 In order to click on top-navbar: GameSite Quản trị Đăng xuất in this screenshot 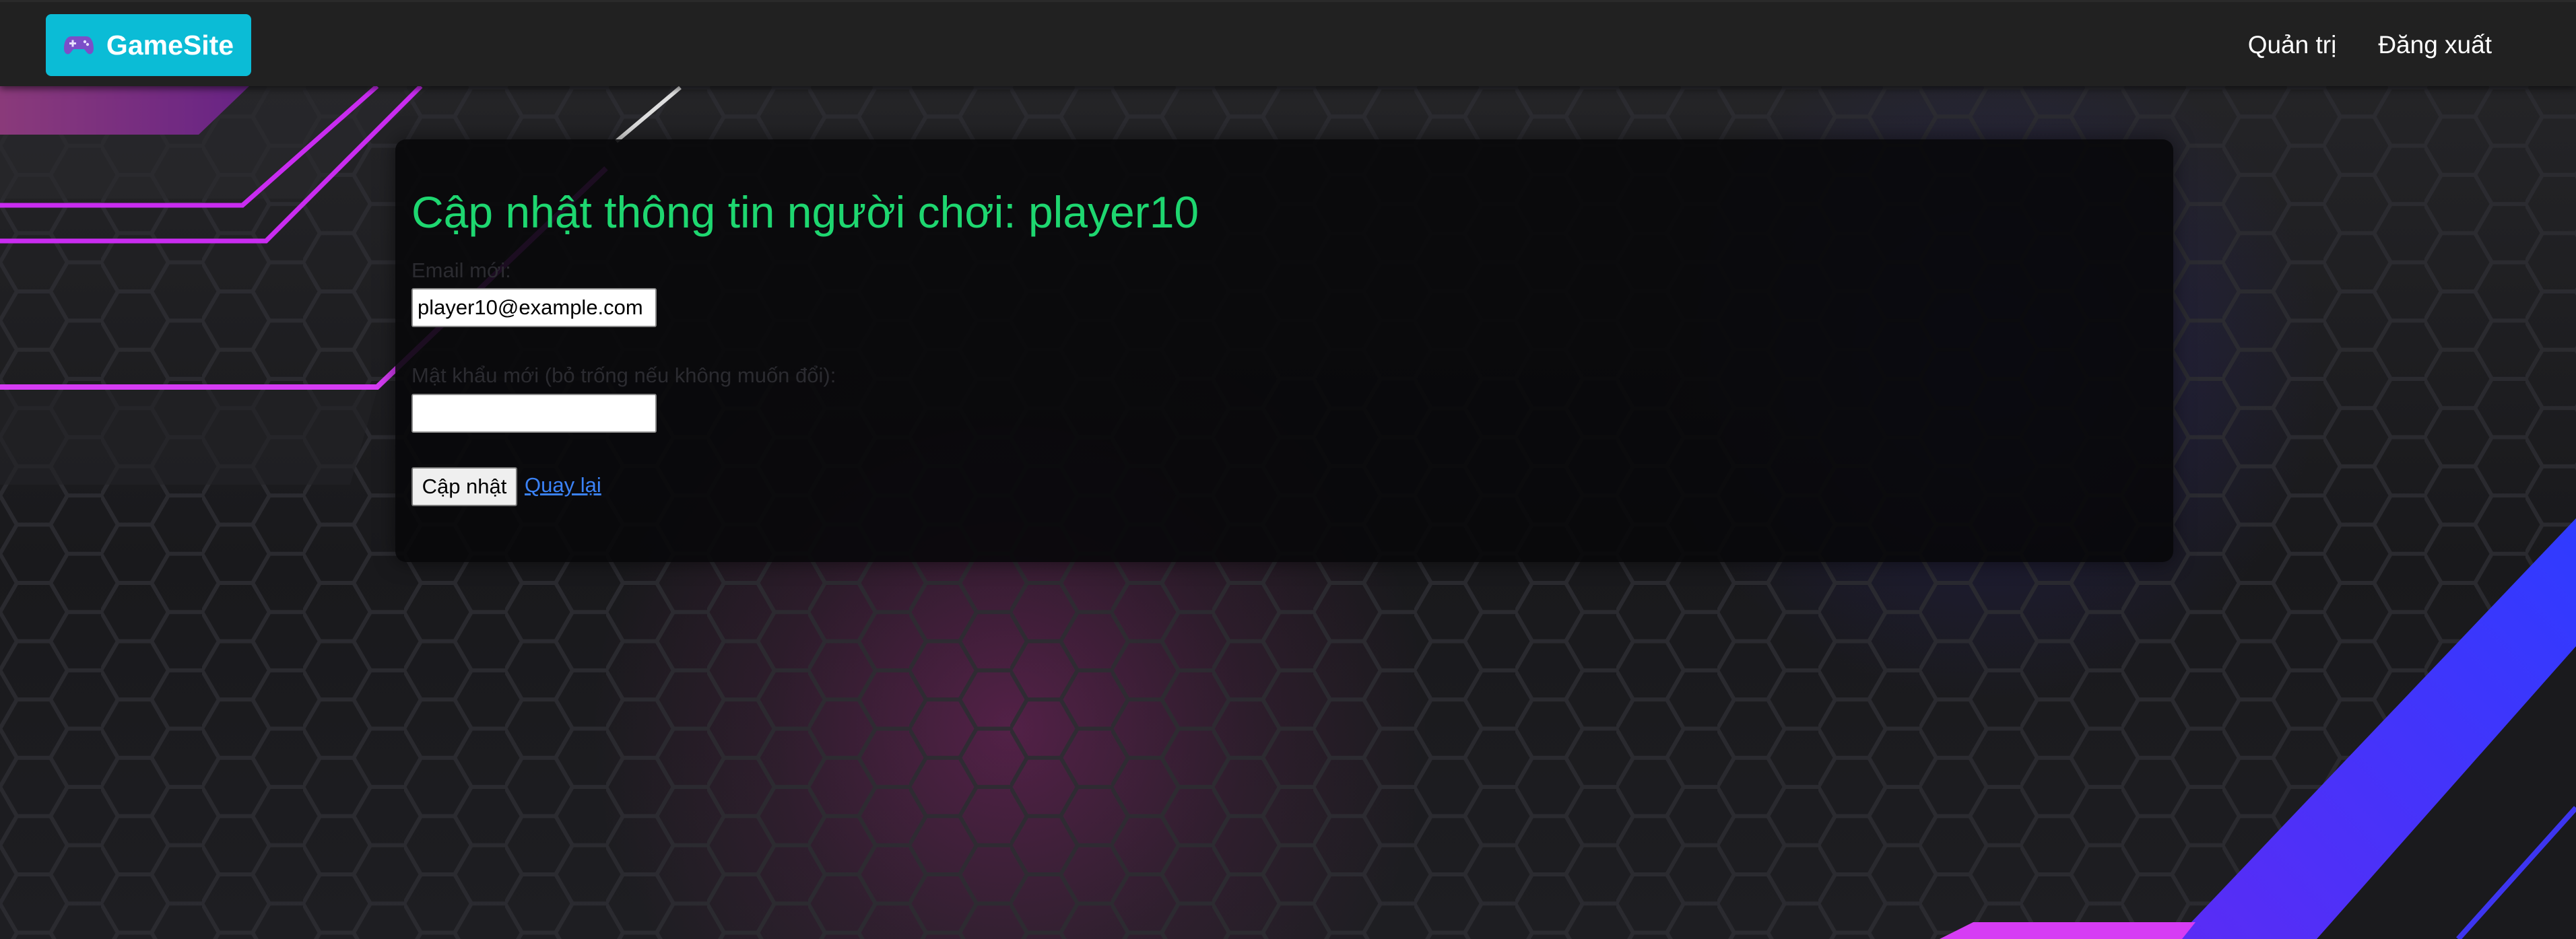, I will do `click(1288, 43)`.